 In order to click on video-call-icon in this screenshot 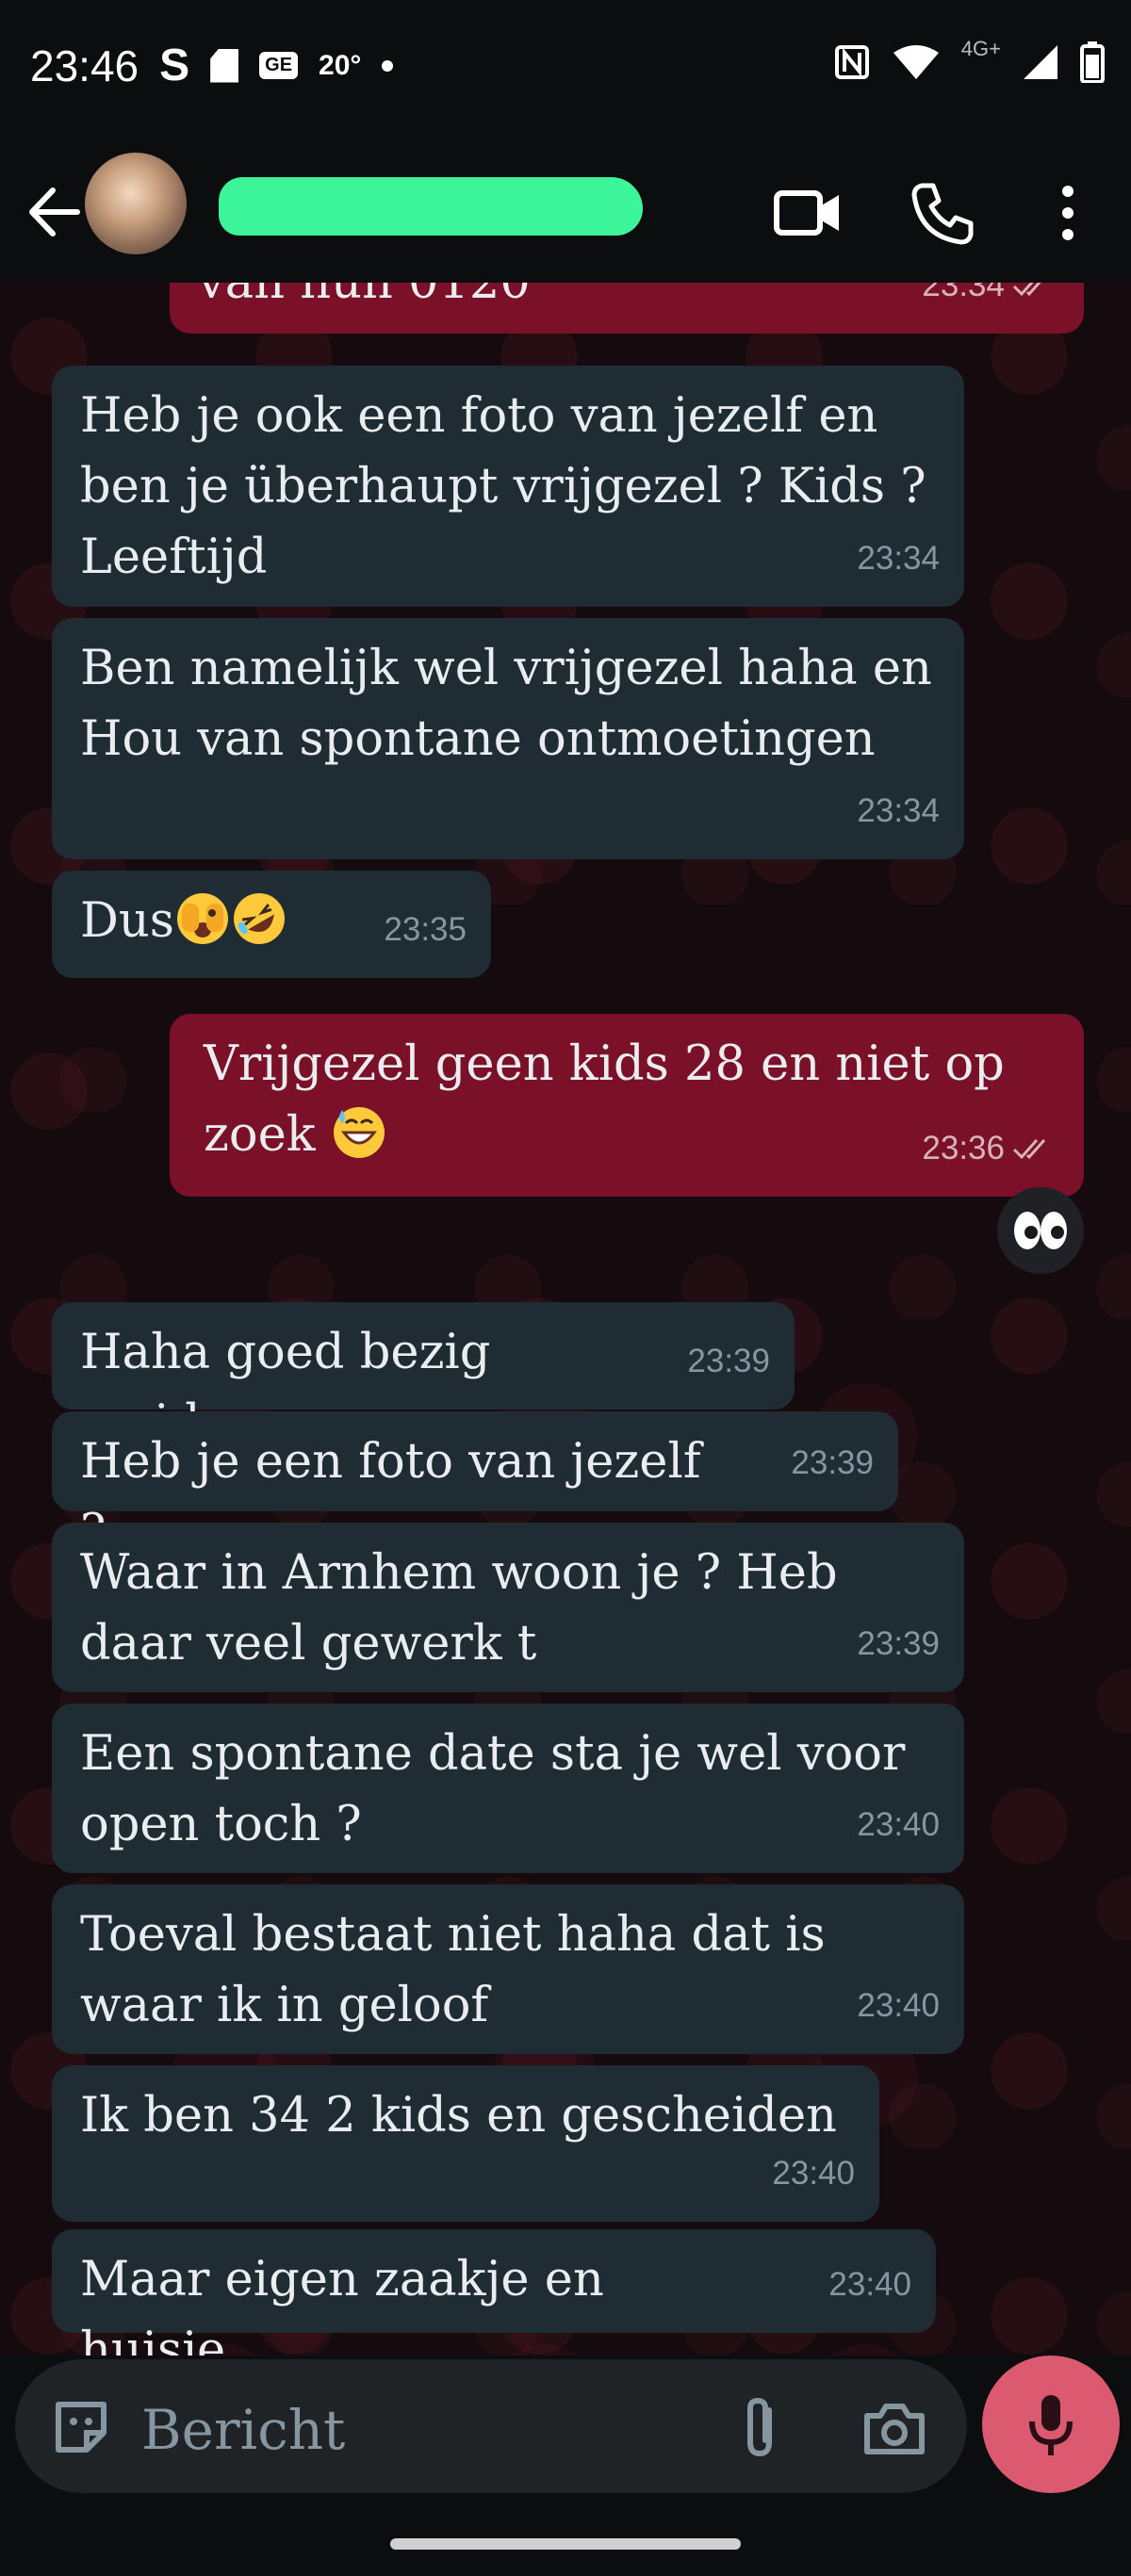, I will do `click(808, 213)`.